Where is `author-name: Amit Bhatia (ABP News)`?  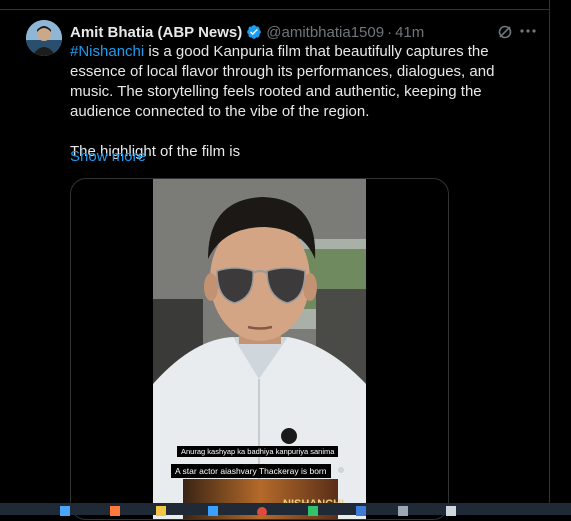
author-name: Amit Bhatia (ABP News) is located at coordinates (156, 32).